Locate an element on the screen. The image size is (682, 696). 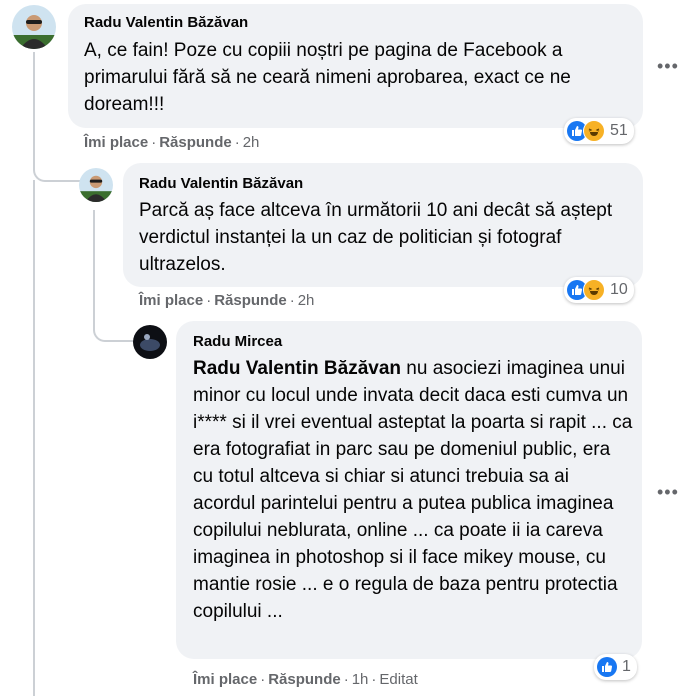
reaction-summary: 1 is located at coordinates (615, 667).